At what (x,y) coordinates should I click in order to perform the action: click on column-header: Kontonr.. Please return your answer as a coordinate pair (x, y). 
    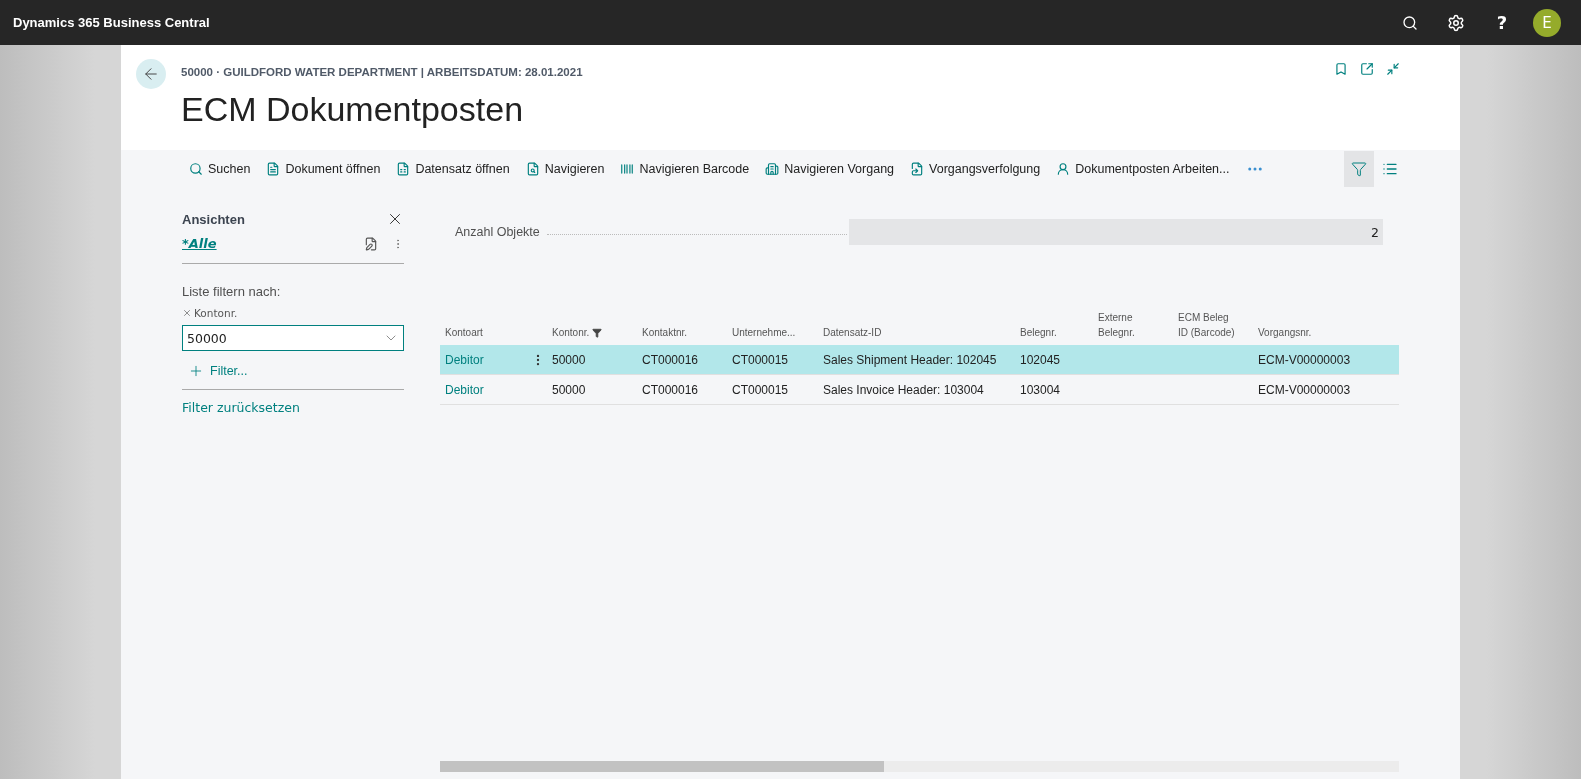
    Looking at the image, I should click on (592, 332).